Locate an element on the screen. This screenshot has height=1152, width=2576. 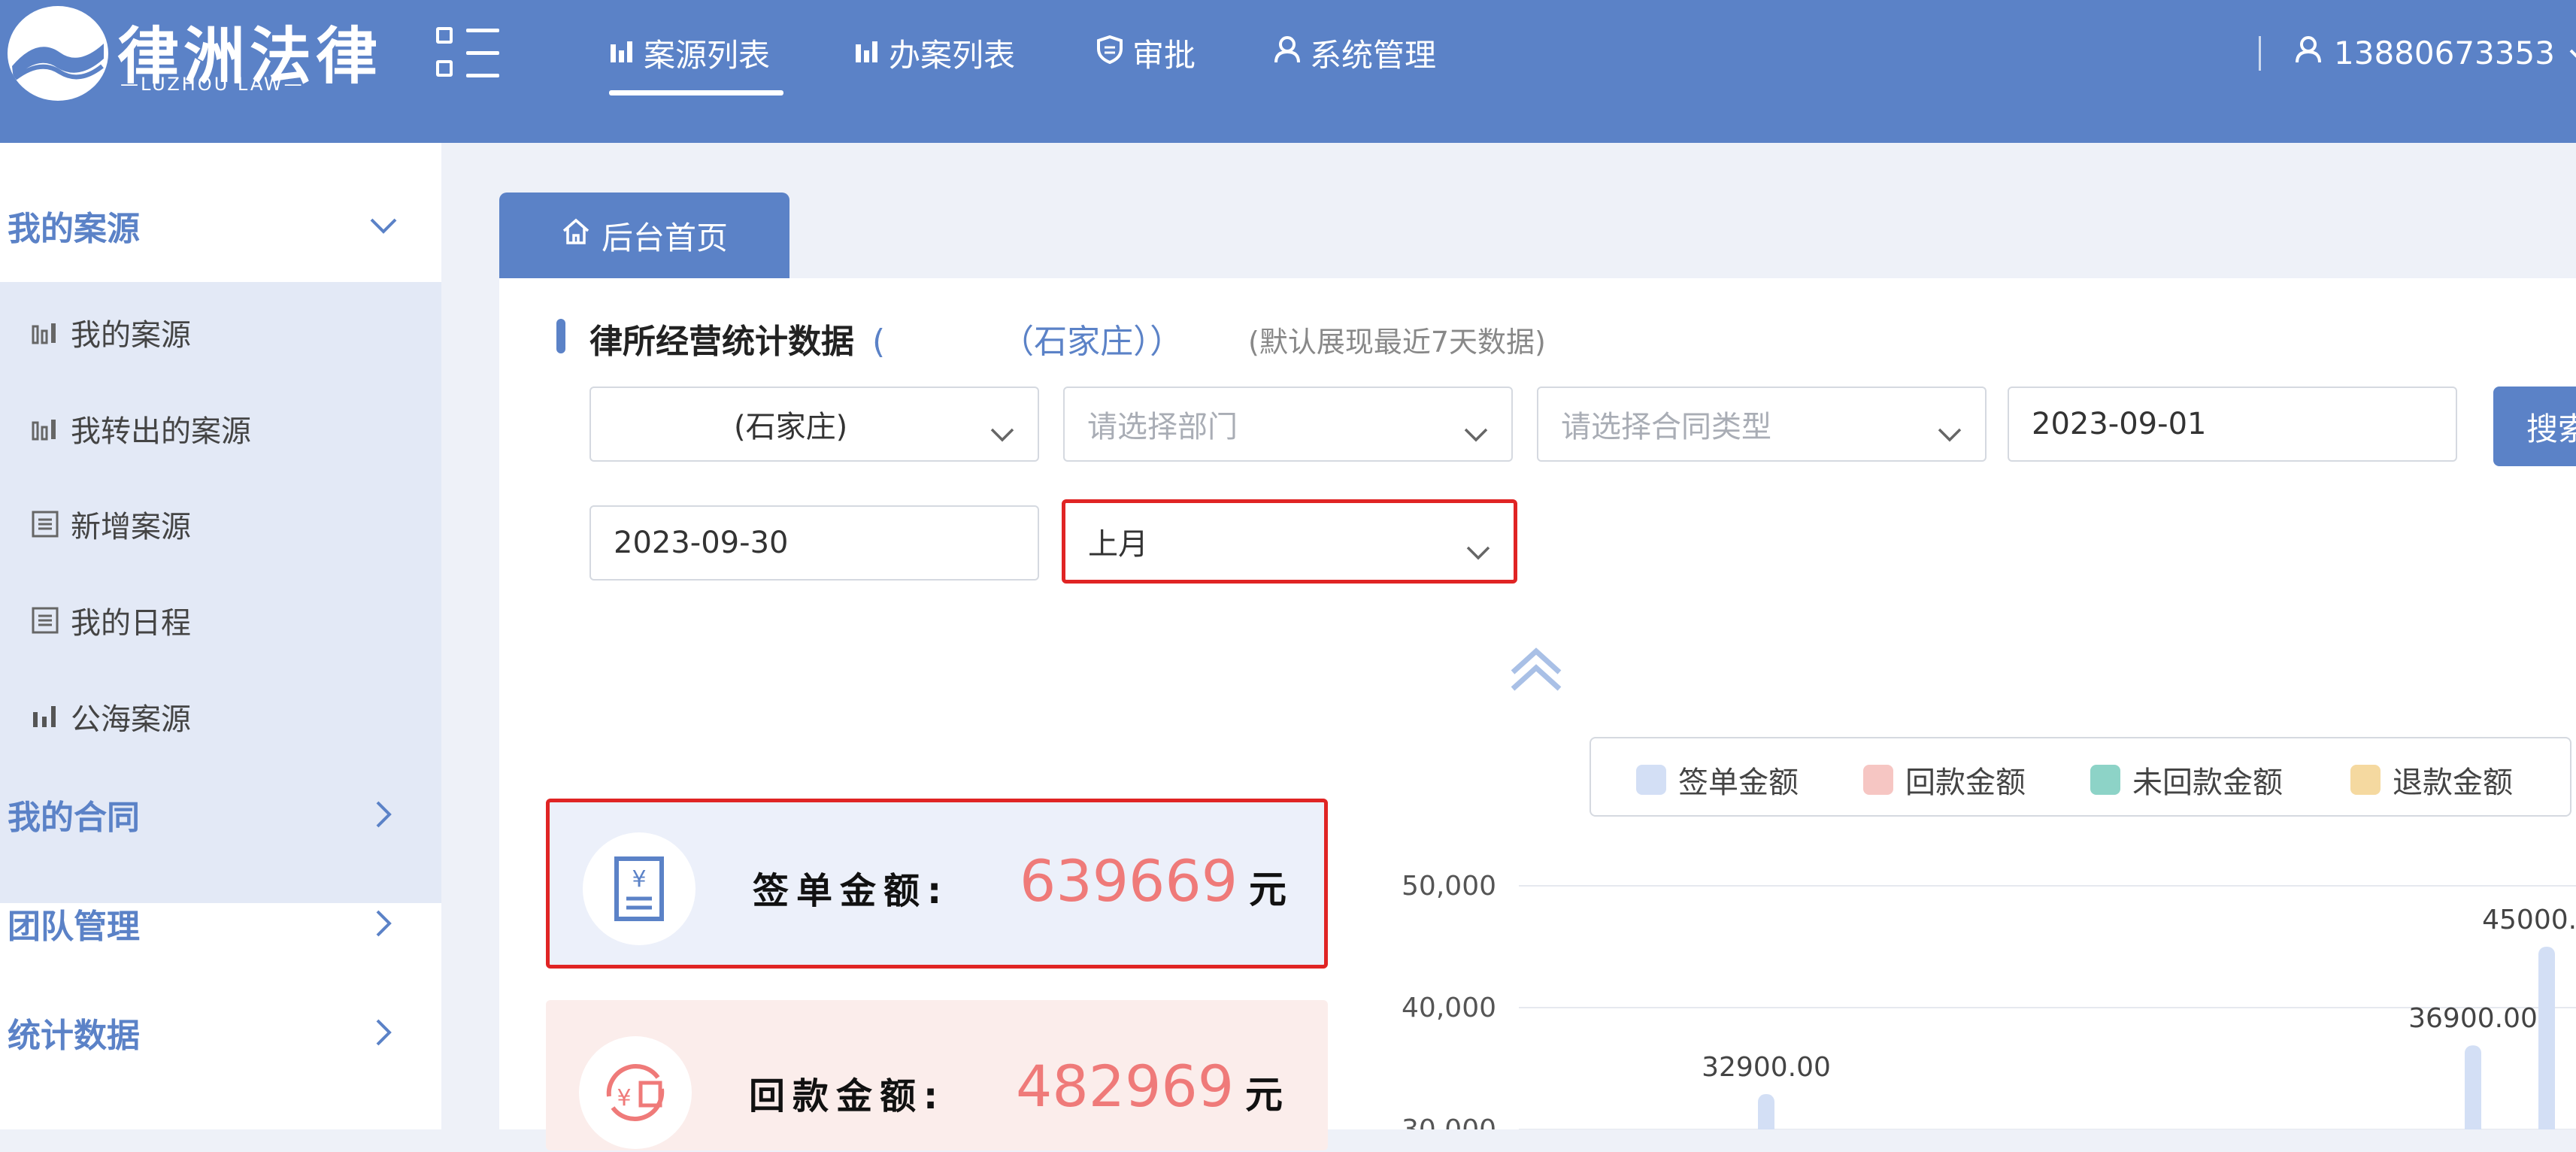
nav-item-cases: 办案列表 is located at coordinates (934, 53).